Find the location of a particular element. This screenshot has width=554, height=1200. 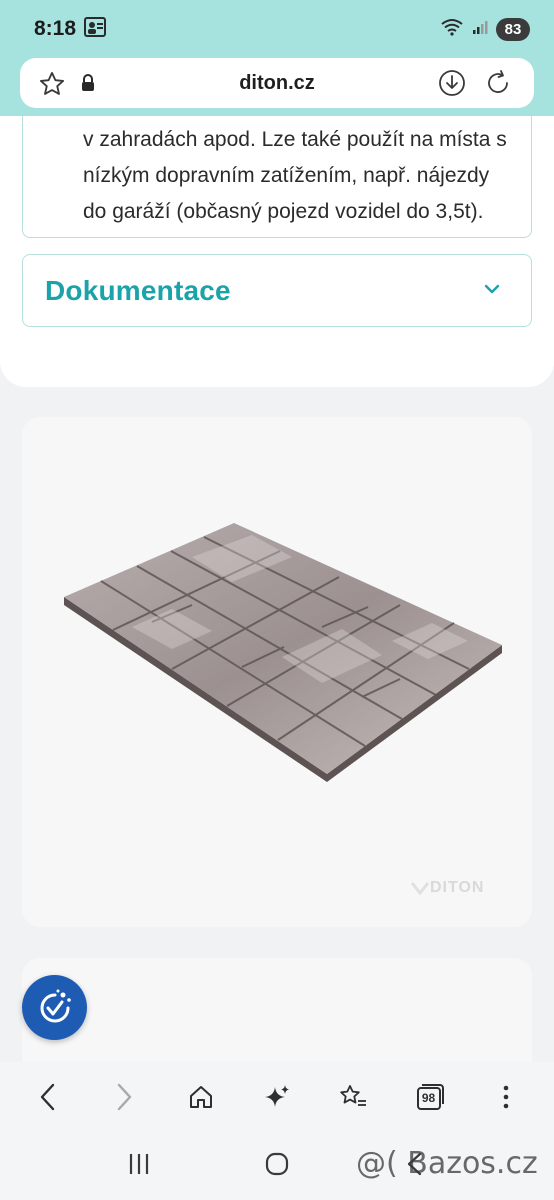

chevron-down-icon is located at coordinates (492, 291).